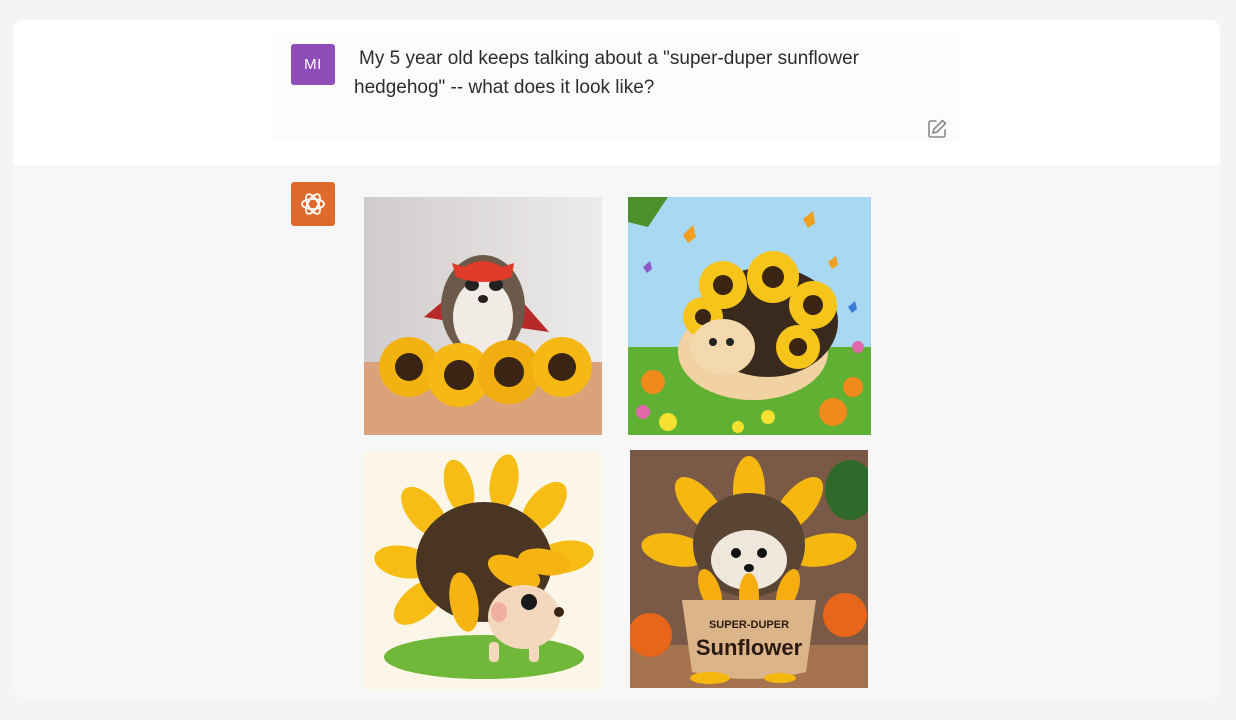 The height and width of the screenshot is (720, 1236). I want to click on openai-logo-icon, so click(313, 204).